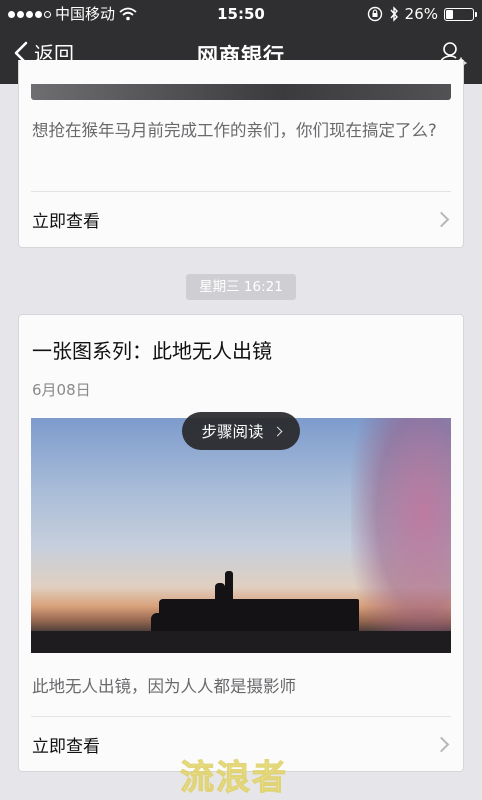 This screenshot has height=800, width=482. What do you see at coordinates (401, 535) in the screenshot?
I see `photo-smoke` at bounding box center [401, 535].